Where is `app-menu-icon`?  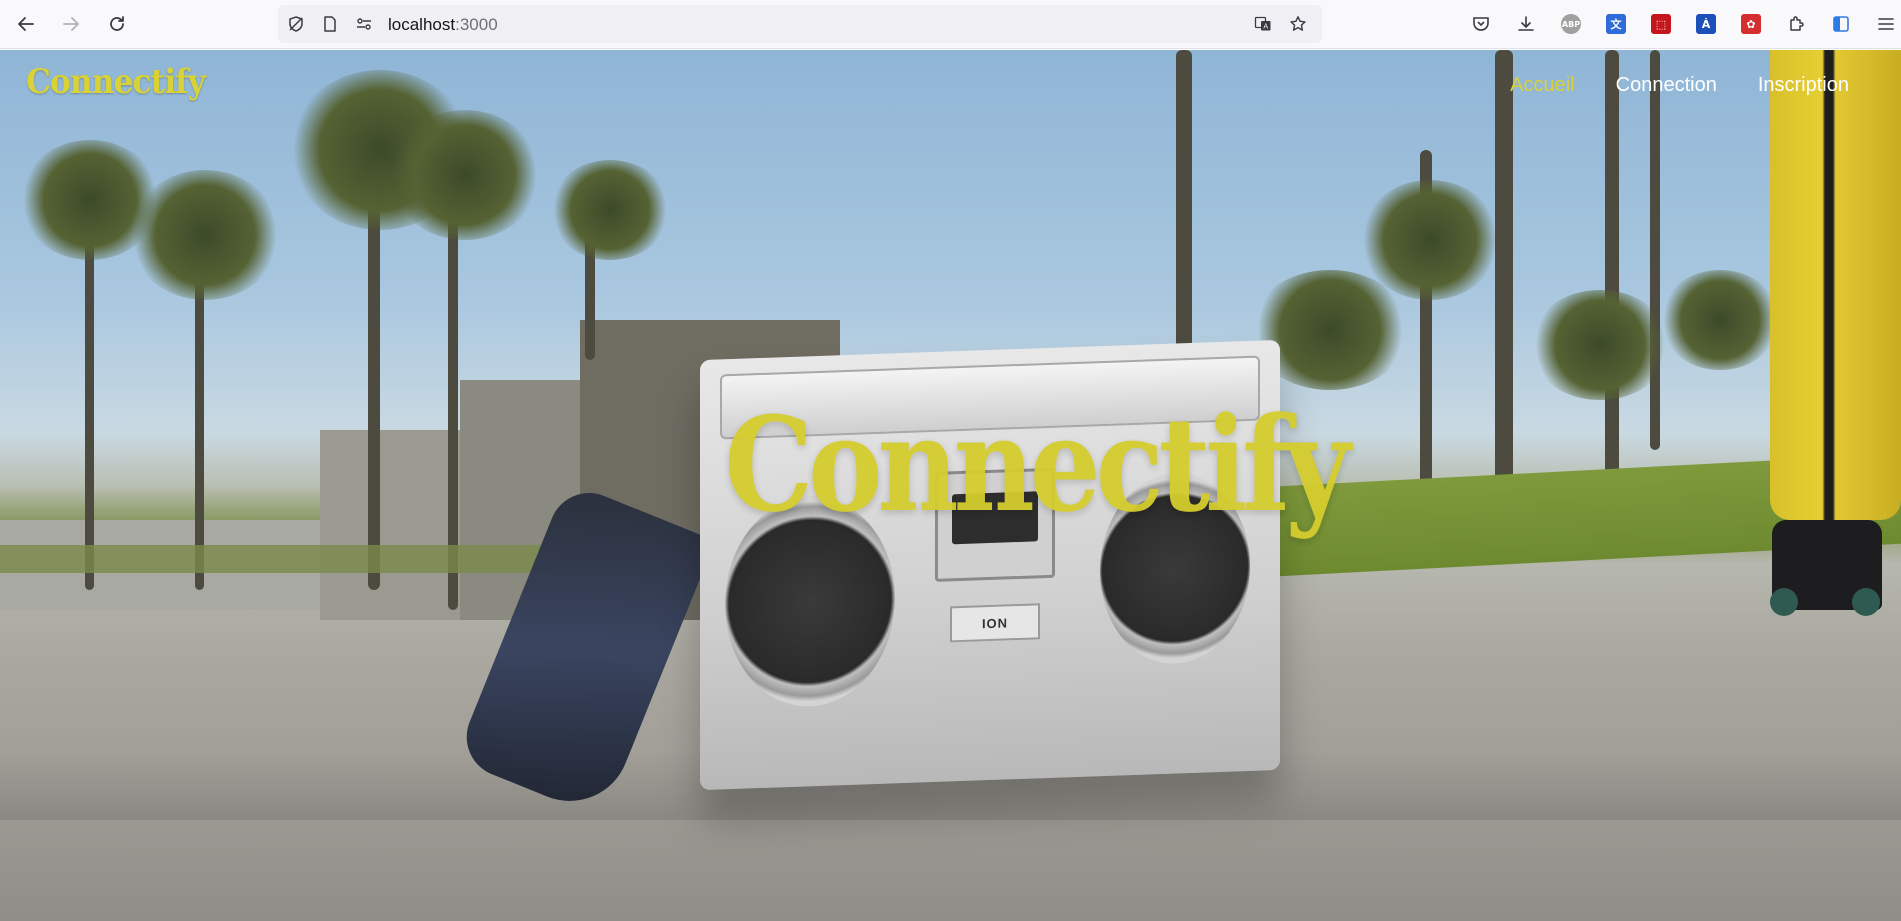
app-menu-icon is located at coordinates (1886, 24).